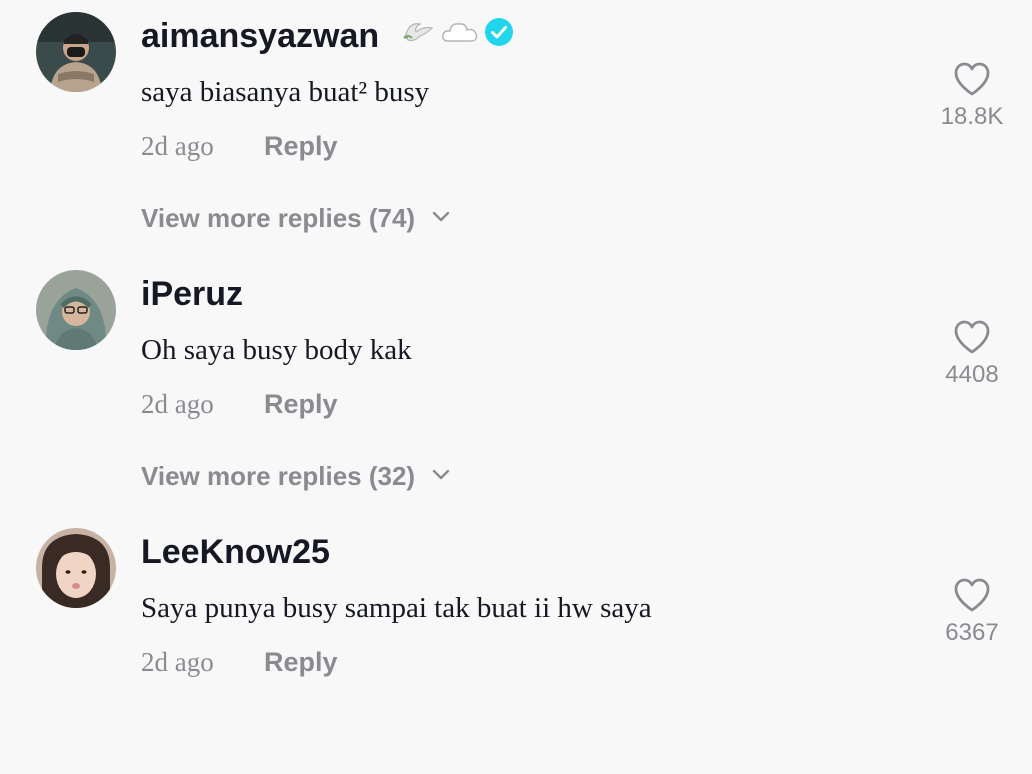 Image resolution: width=1032 pixels, height=774 pixels. What do you see at coordinates (235, 552) in the screenshot?
I see `username: LeeKnow25` at bounding box center [235, 552].